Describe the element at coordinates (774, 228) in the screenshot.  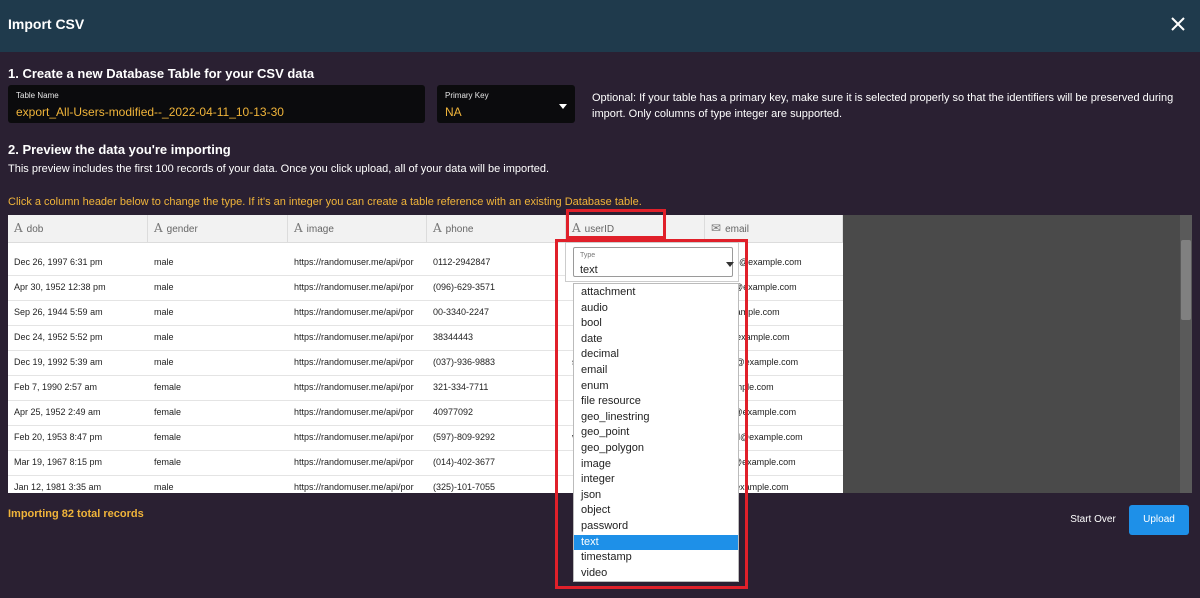
I see `column-header-email: ✉ email` at that location.